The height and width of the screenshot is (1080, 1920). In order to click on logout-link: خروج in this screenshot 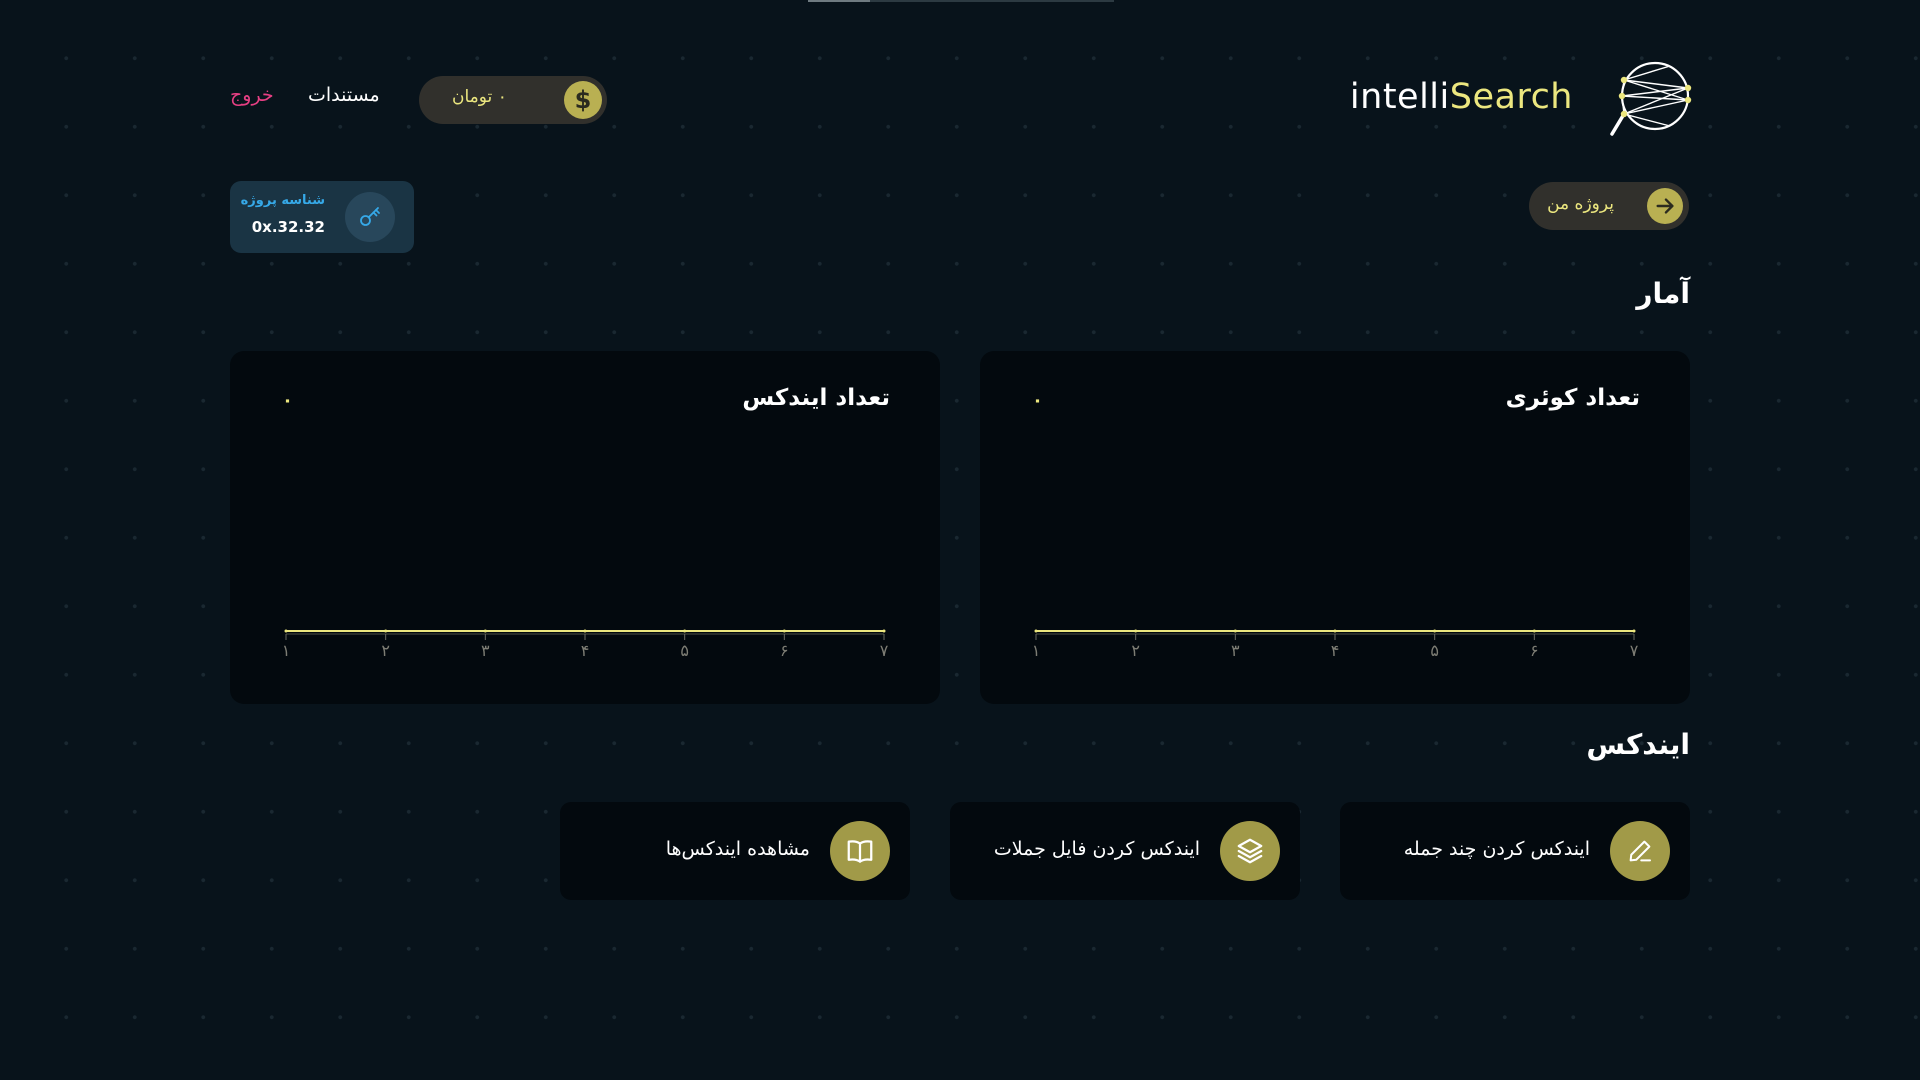, I will do `click(252, 95)`.